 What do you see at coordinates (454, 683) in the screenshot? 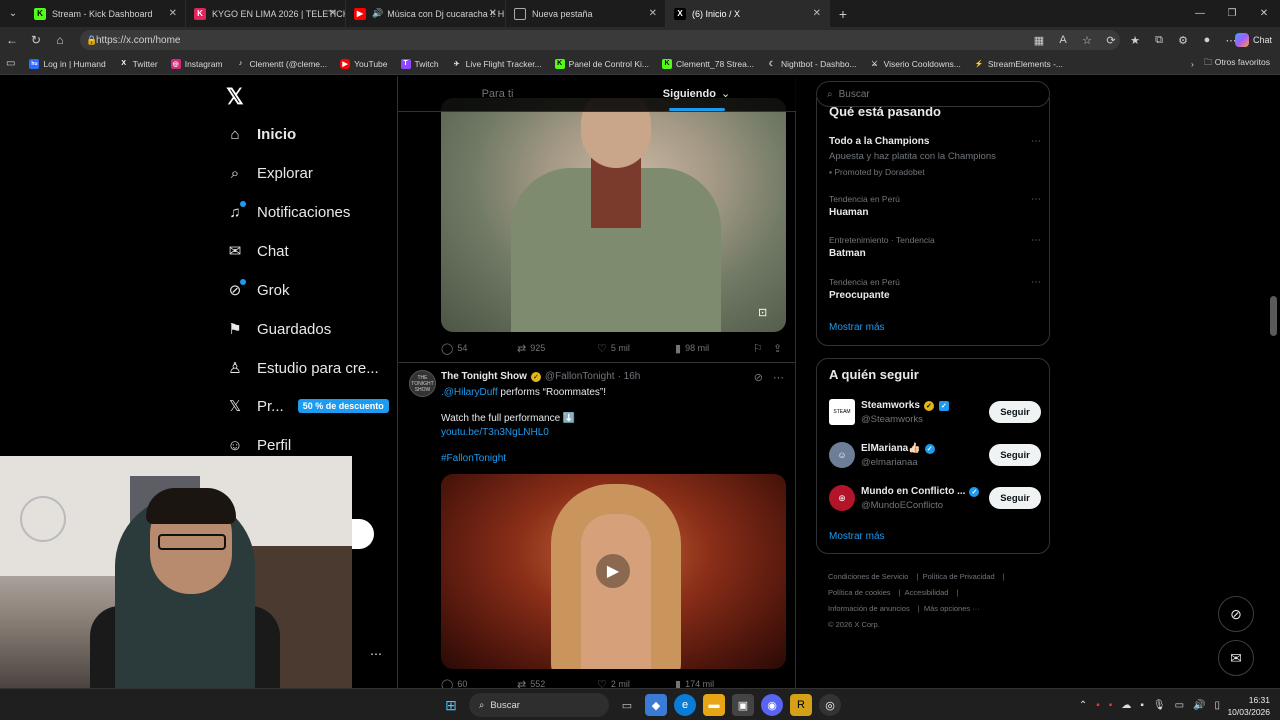
I see `reply-button: ◯ 60` at bounding box center [454, 683].